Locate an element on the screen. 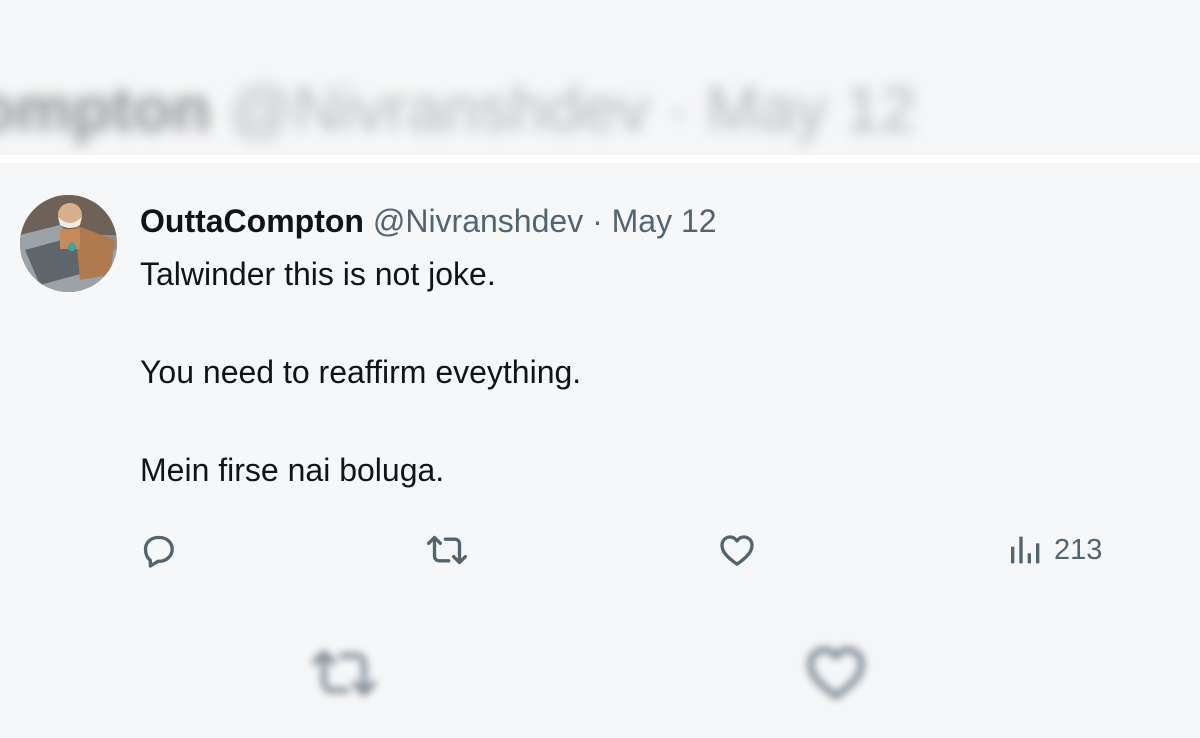 This screenshot has width=1200, height=738. tweet-text-line-2: You need to reaffirm eveything. is located at coordinates (361, 372).